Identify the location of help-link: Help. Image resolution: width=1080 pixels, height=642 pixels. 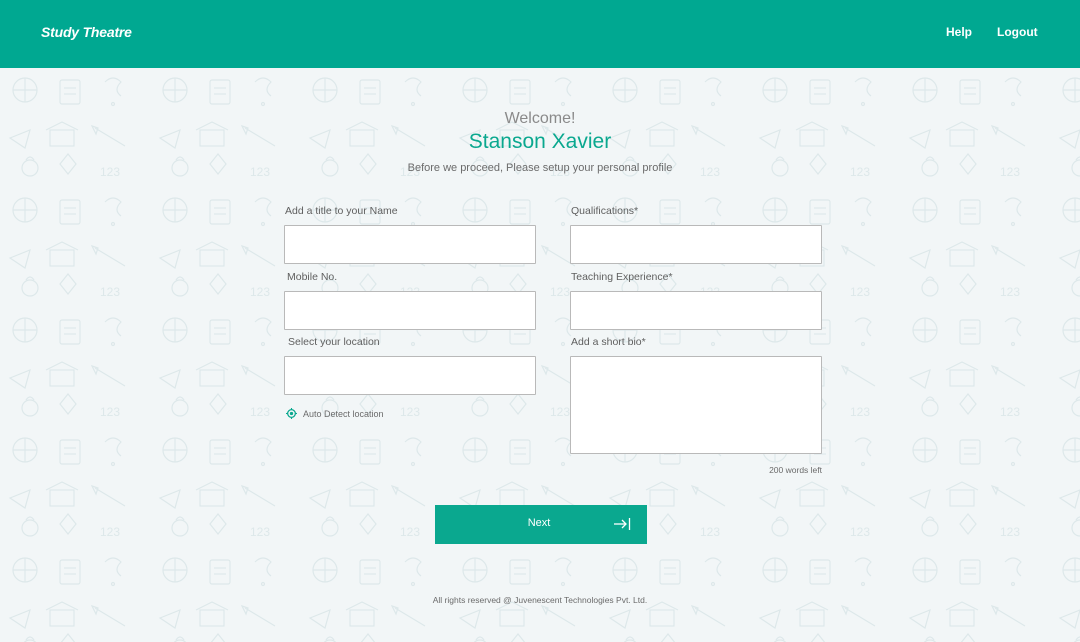
(959, 32).